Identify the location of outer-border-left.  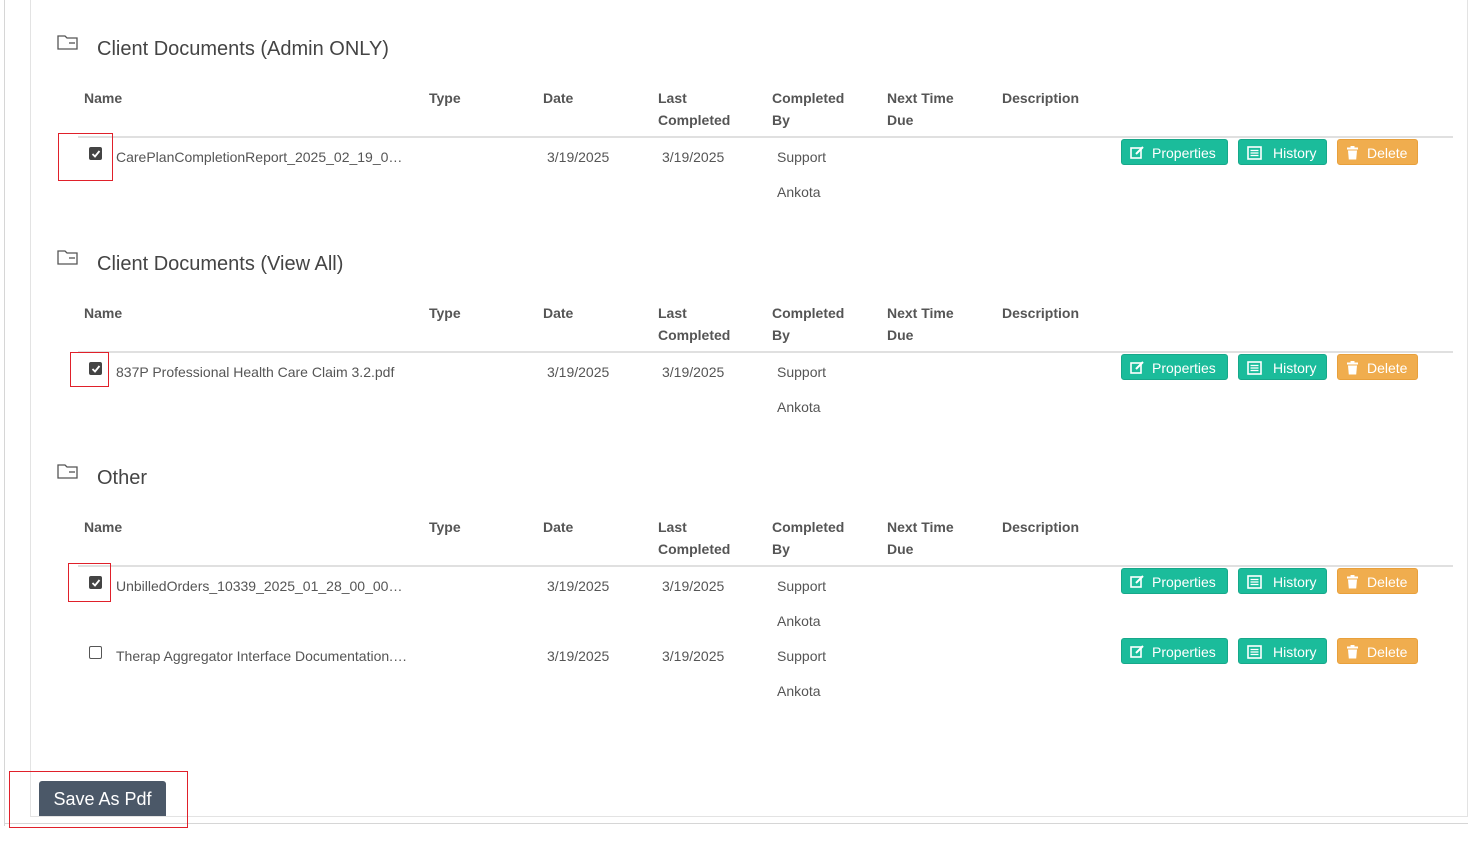
(4, 413).